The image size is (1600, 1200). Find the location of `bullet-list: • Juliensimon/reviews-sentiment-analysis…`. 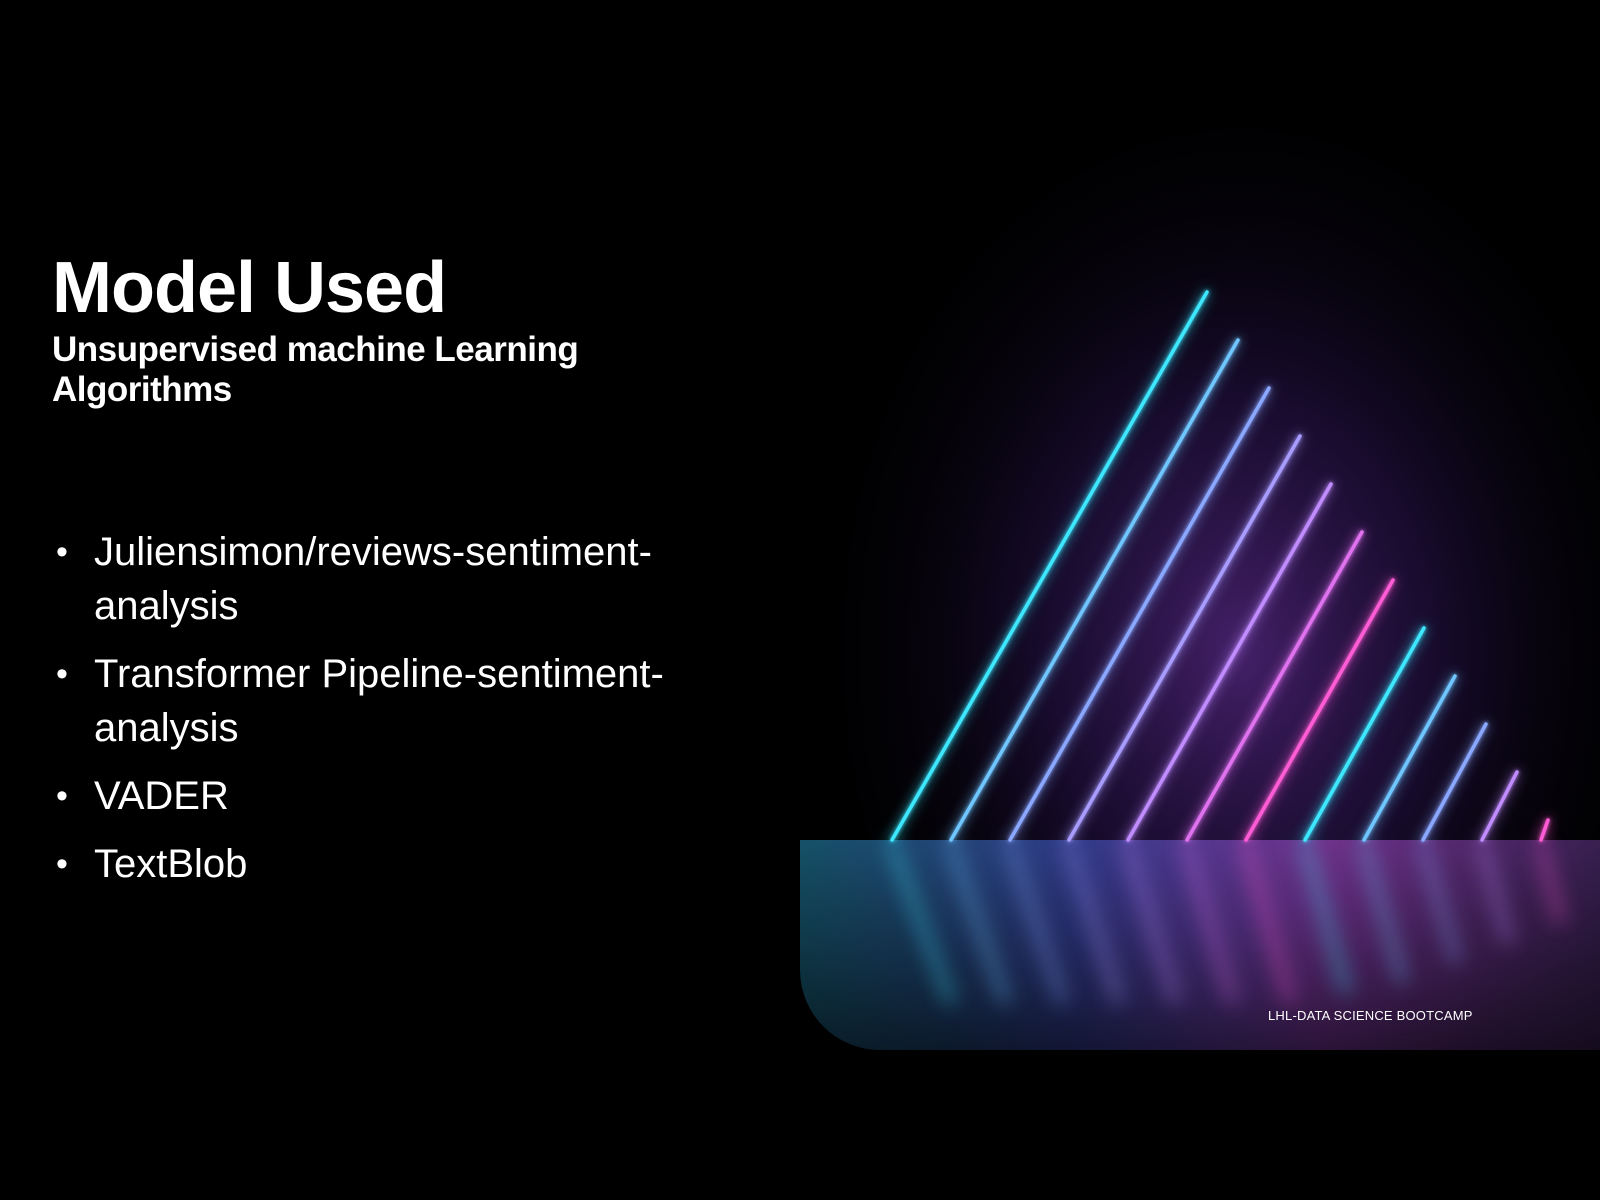

bullet-list: • Juliensimon/reviews-sentiment-analysis… is located at coordinates (396, 715).